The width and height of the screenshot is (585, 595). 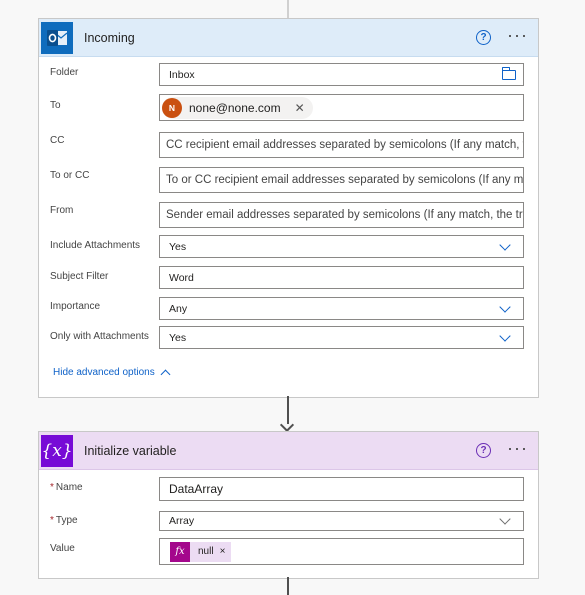 I want to click on name-label: * Name, so click(x=66, y=487).